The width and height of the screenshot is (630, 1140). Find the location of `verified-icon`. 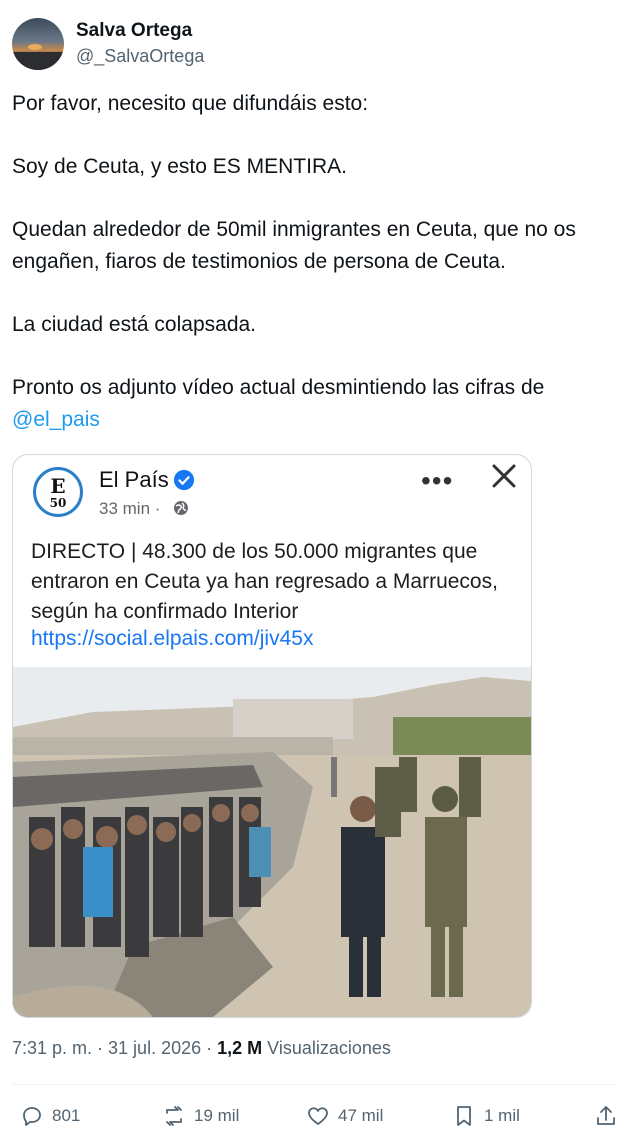

verified-icon is located at coordinates (184, 480).